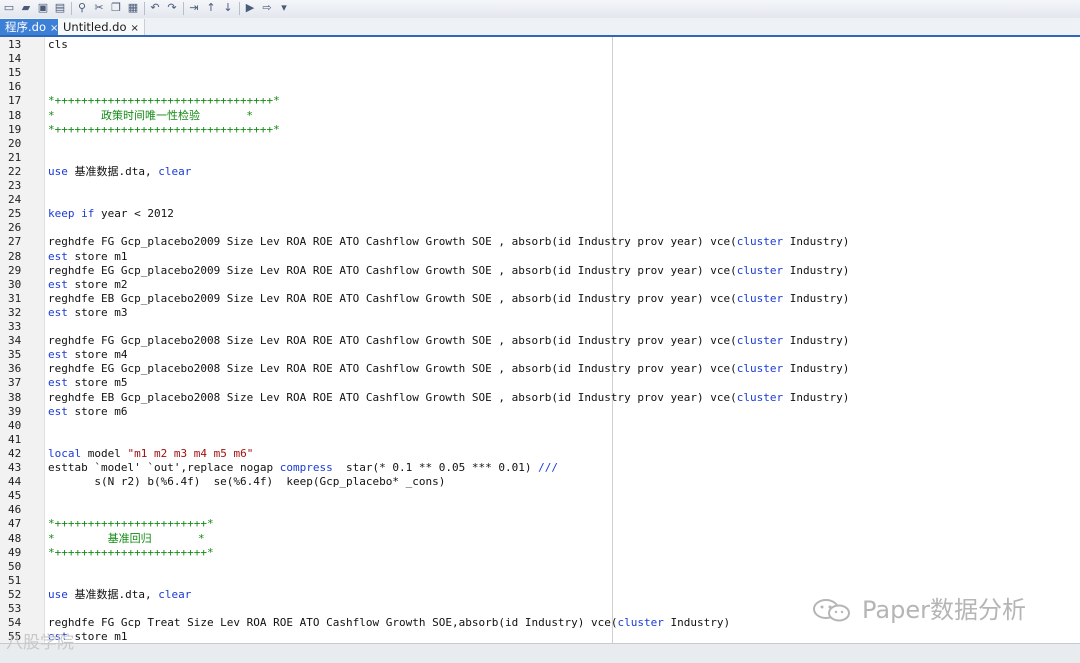  What do you see at coordinates (15, 73) in the screenshot?
I see `line-number: 15` at bounding box center [15, 73].